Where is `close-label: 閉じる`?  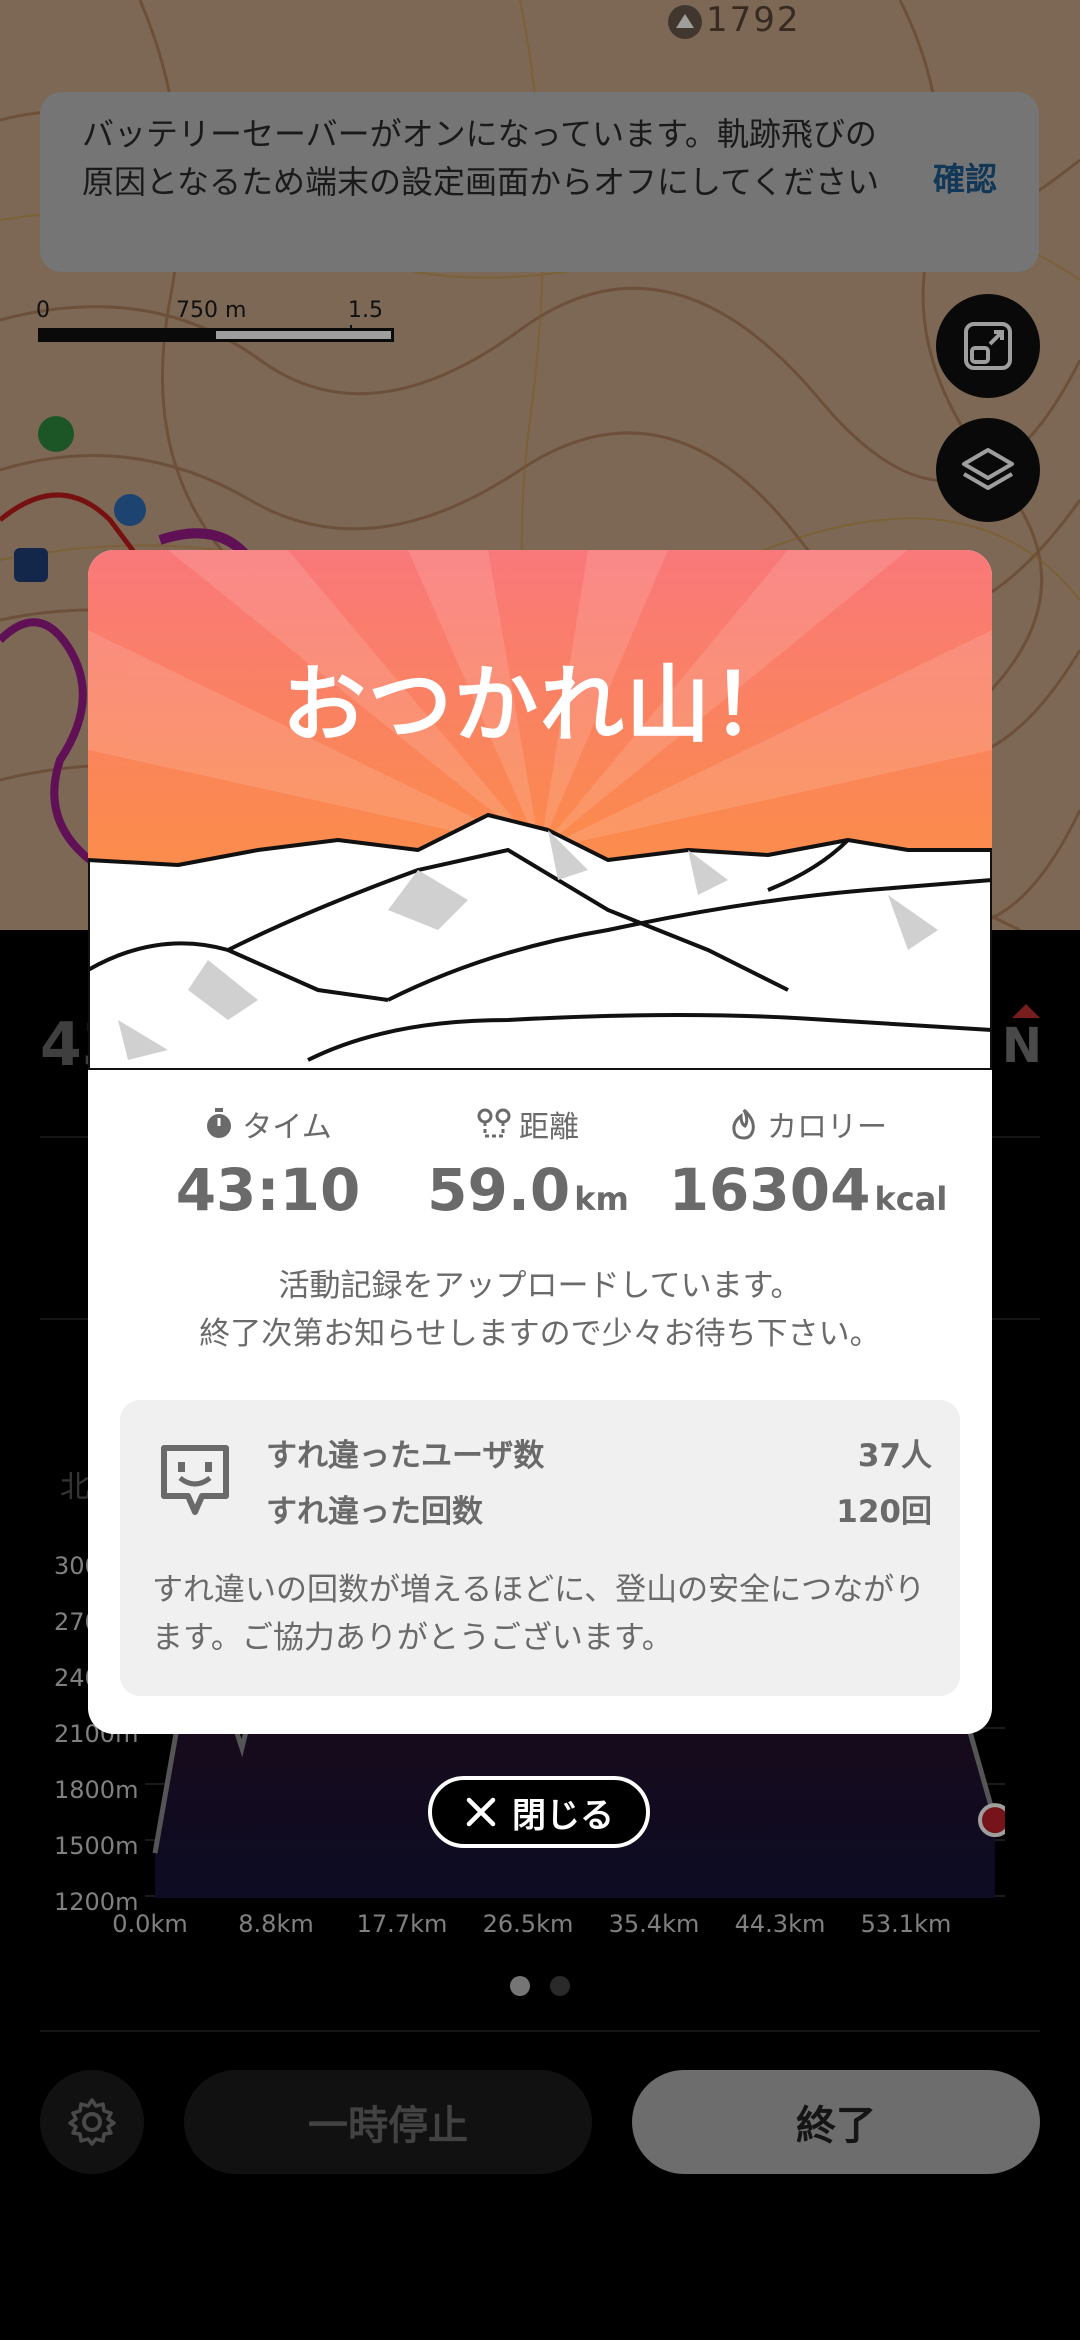 close-label: 閉じる is located at coordinates (563, 1815).